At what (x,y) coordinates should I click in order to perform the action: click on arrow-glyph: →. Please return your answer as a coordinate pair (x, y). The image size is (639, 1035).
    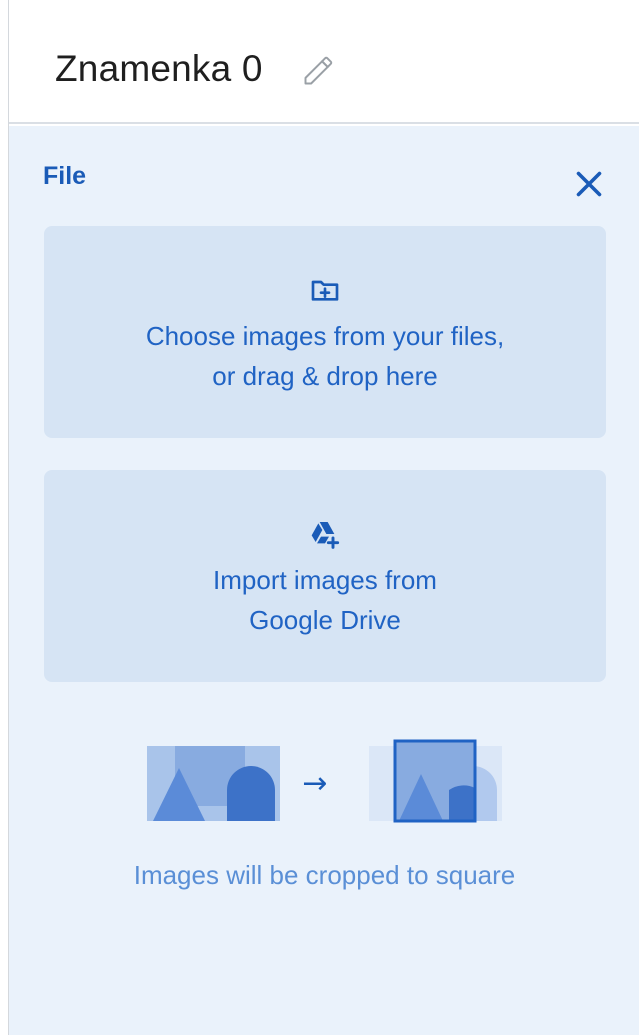
    Looking at the image, I should click on (314, 783).